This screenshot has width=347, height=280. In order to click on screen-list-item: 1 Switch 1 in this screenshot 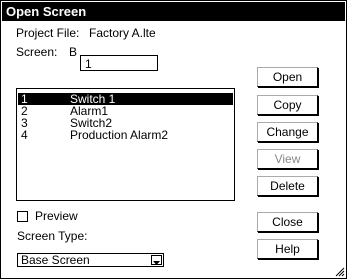, I will do `click(125, 99)`.